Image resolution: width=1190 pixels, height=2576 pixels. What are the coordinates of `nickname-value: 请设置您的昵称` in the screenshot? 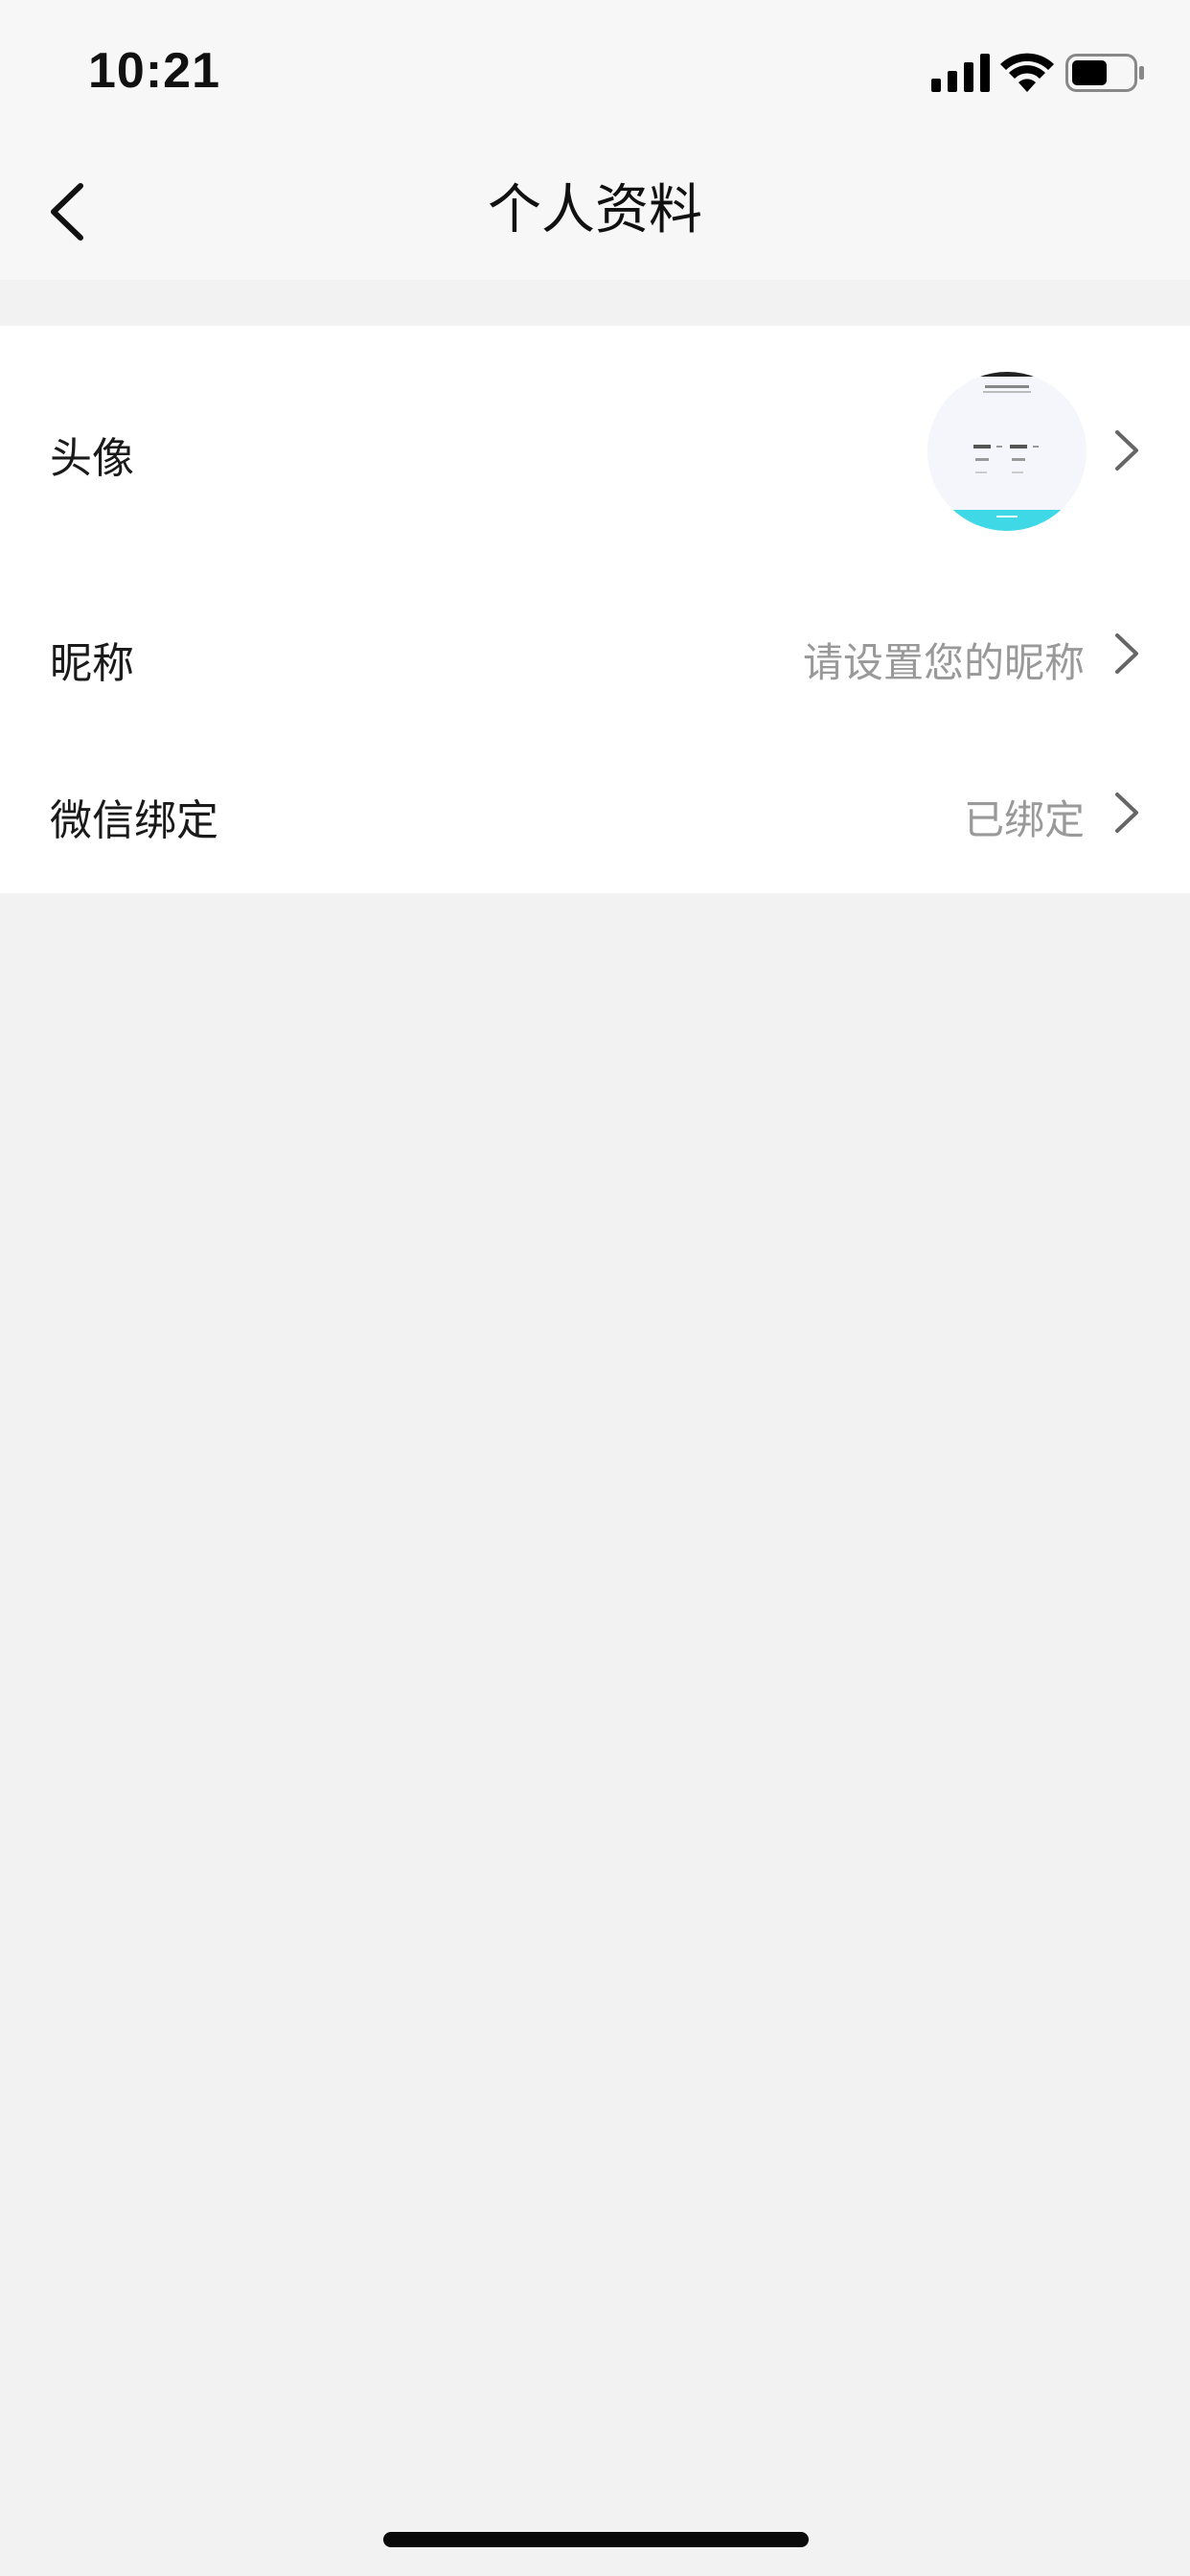 It's located at (944, 662).